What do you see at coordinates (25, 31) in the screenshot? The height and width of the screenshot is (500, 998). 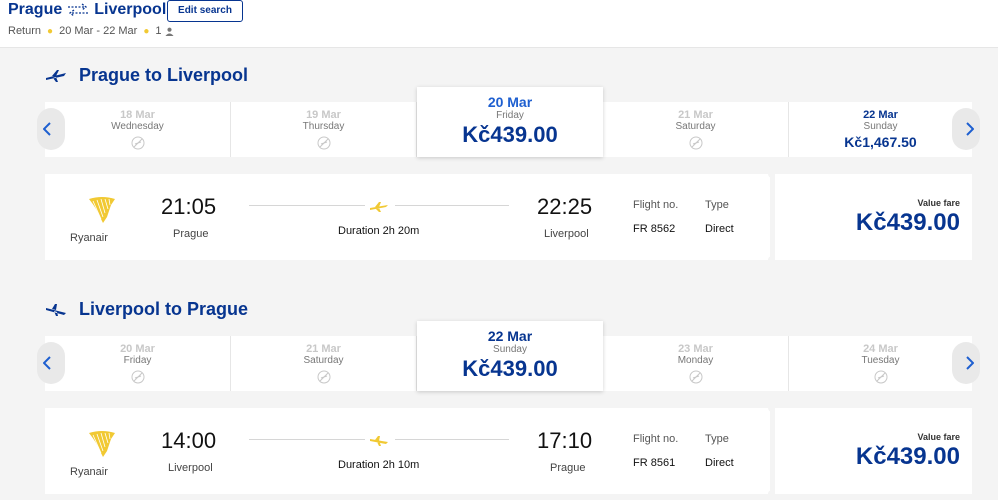 I see `trip-type: Return` at bounding box center [25, 31].